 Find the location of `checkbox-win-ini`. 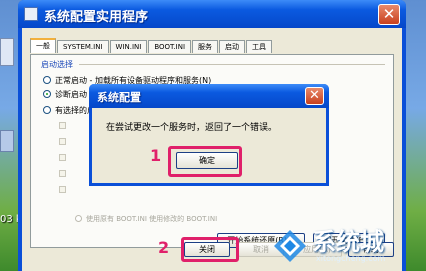

checkbox-win-ini is located at coordinates (62, 141).